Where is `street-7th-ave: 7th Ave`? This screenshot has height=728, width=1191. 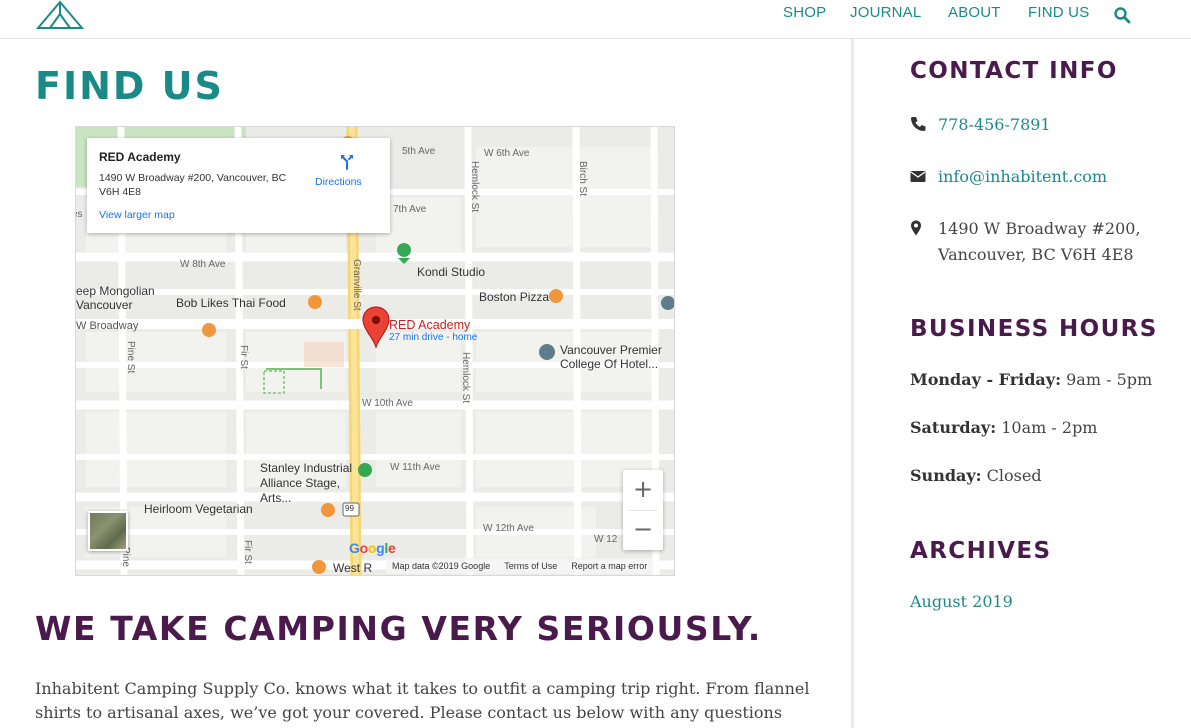
street-7th-ave: 7th Ave is located at coordinates (410, 209).